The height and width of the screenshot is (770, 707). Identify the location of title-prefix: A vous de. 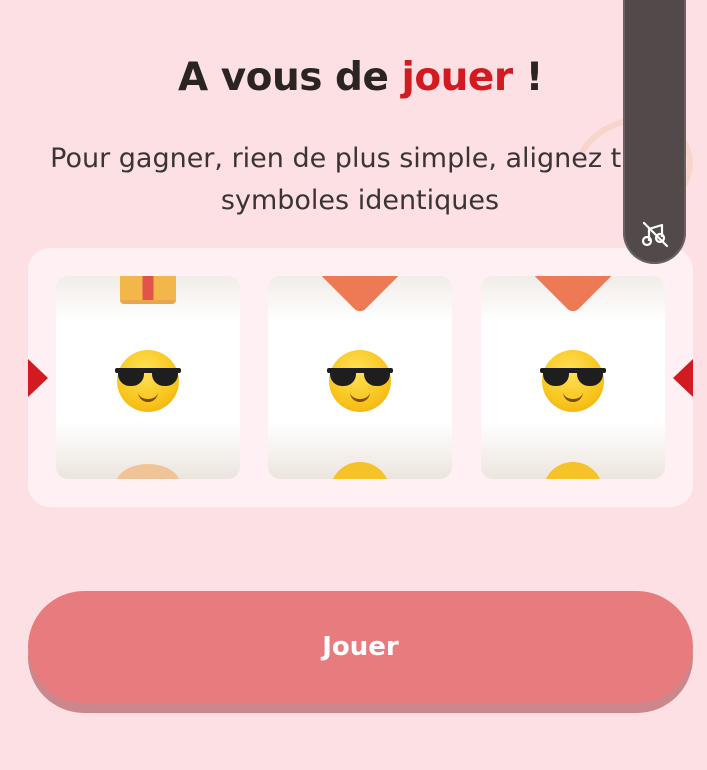
(290, 77).